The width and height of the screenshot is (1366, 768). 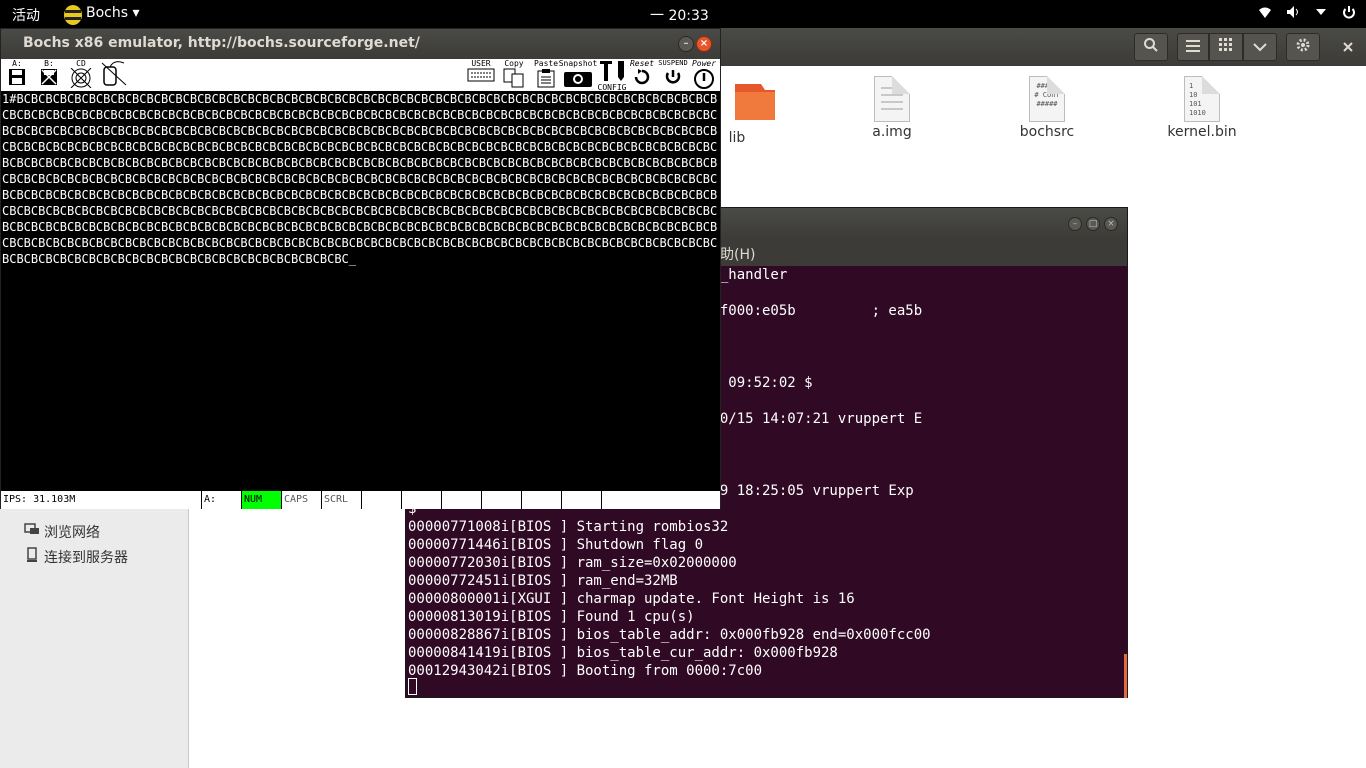 I want to click on file-item-bochsrc: ##### # Conf ##### bochsrc, so click(x=1047, y=108).